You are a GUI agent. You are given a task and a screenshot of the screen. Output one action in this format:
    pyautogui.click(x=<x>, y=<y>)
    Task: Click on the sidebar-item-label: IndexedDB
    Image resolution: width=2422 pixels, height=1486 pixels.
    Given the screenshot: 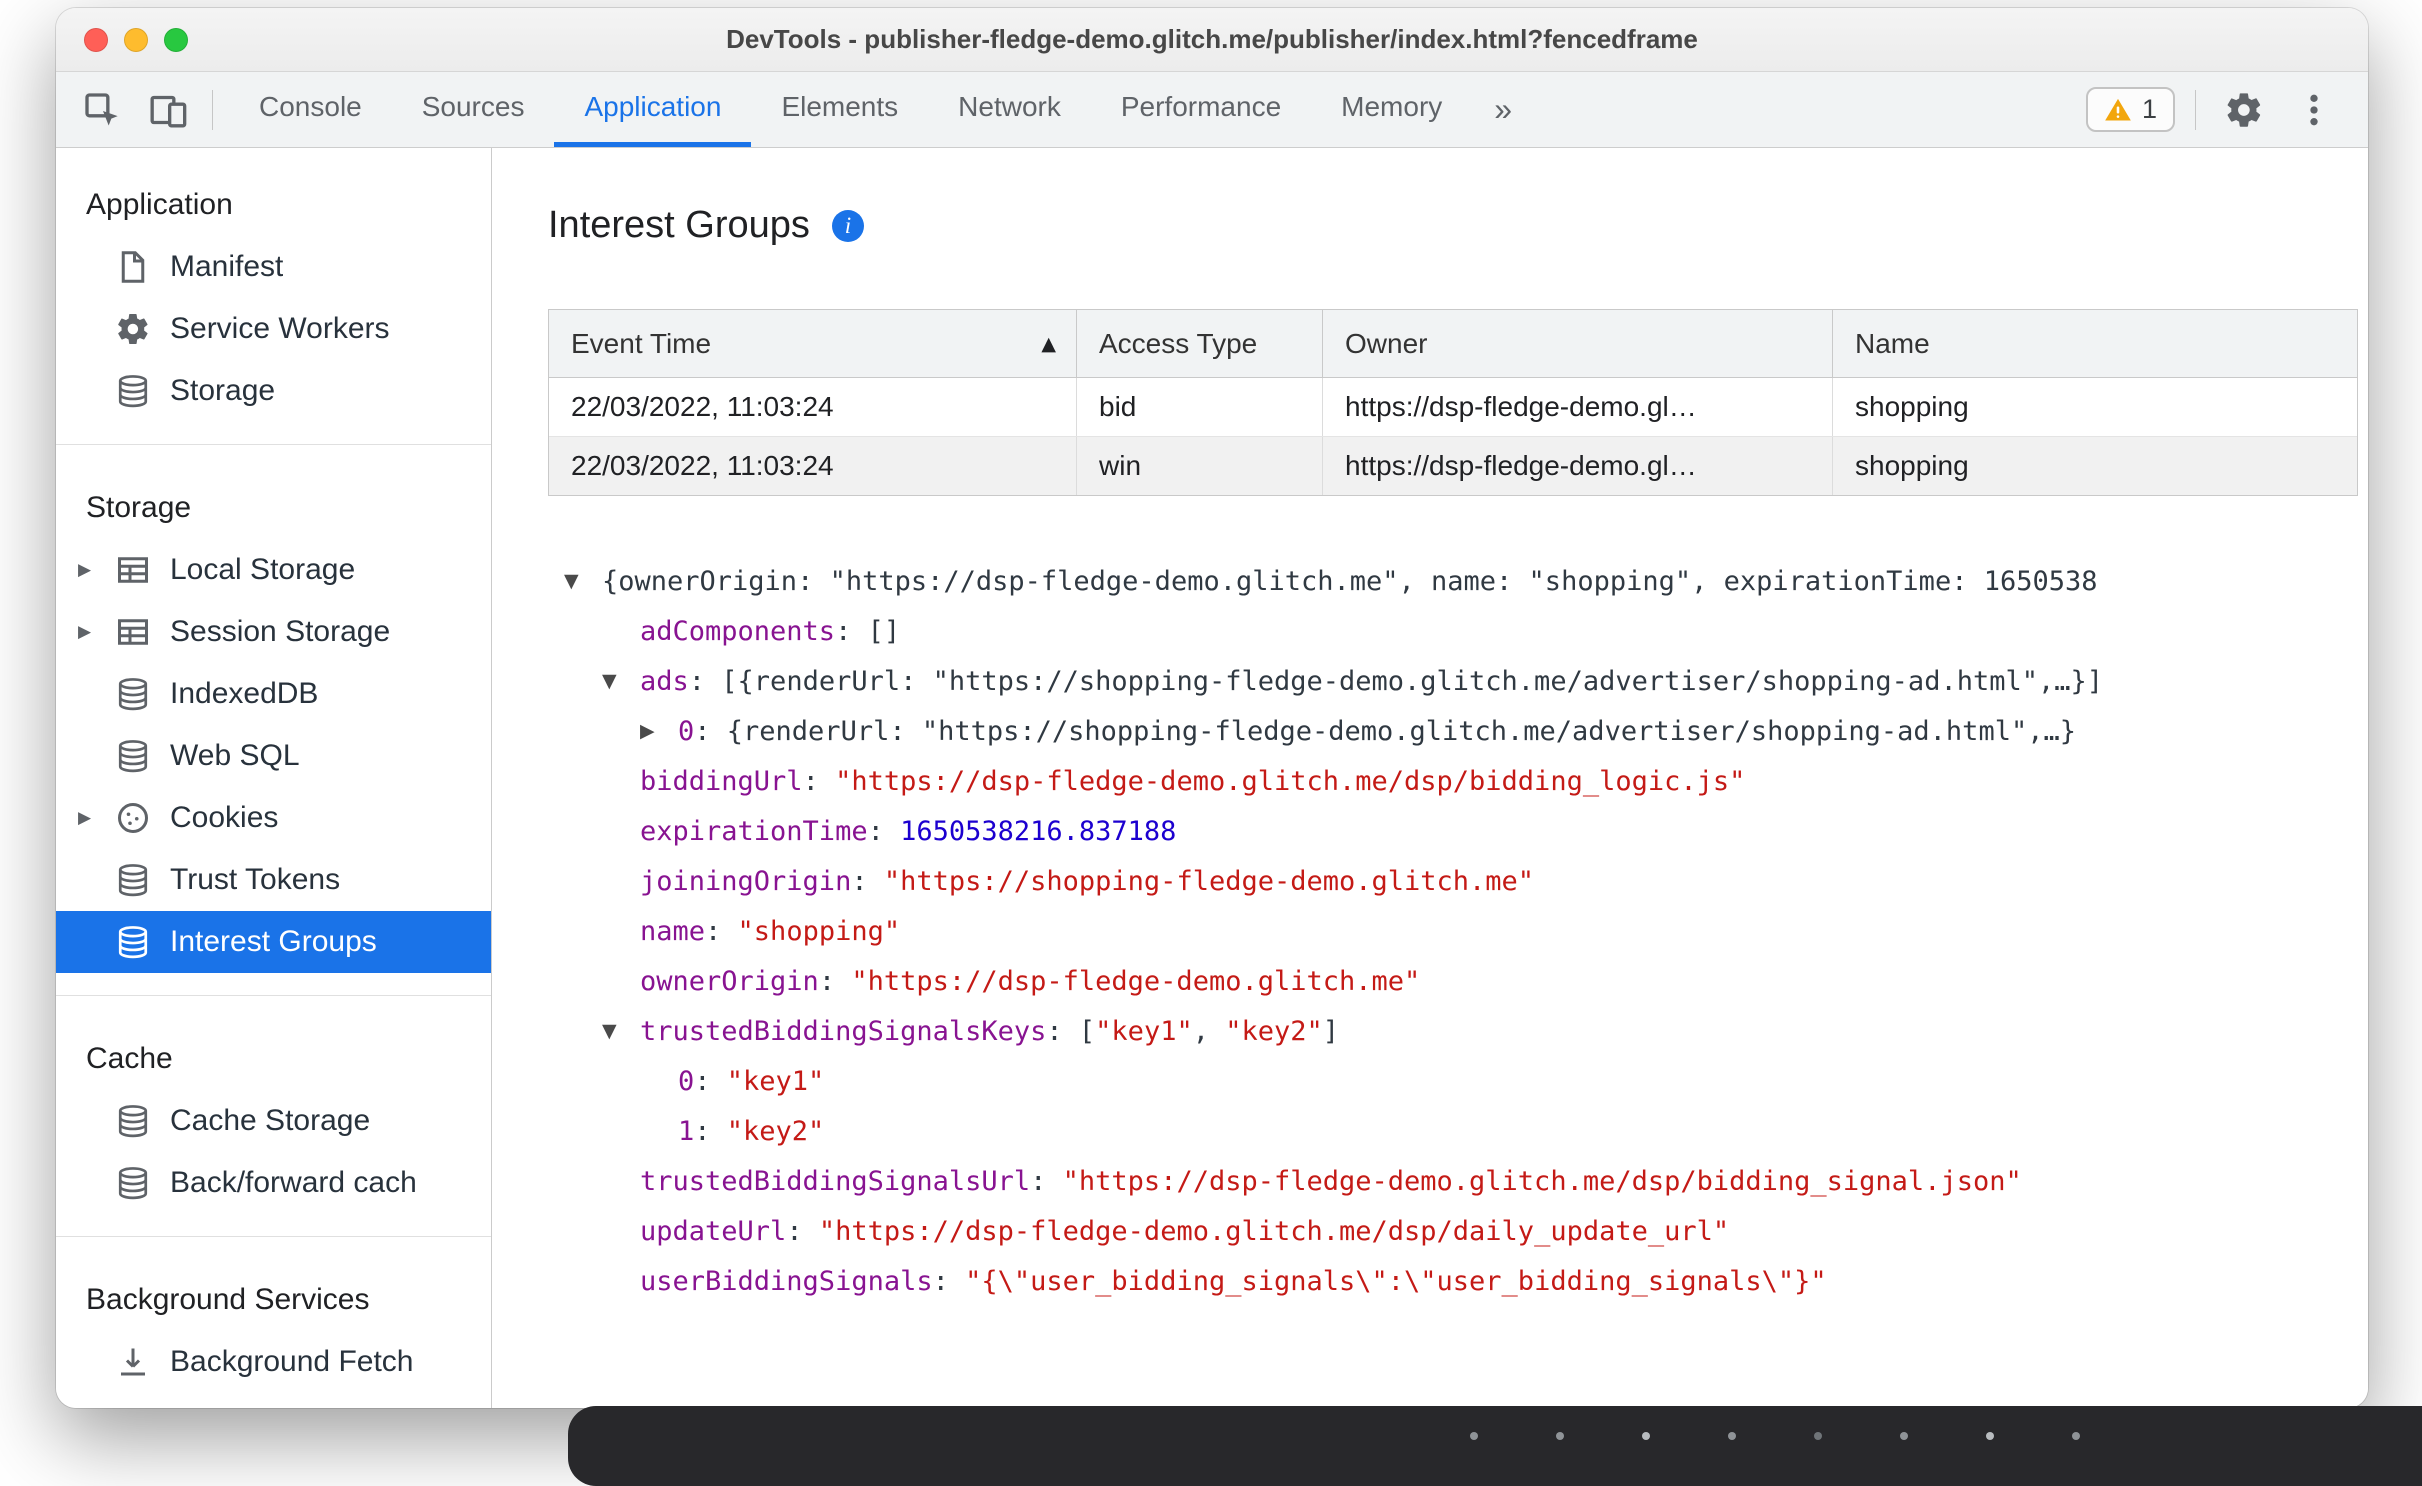 What is the action you would take?
    pyautogui.click(x=244, y=693)
    